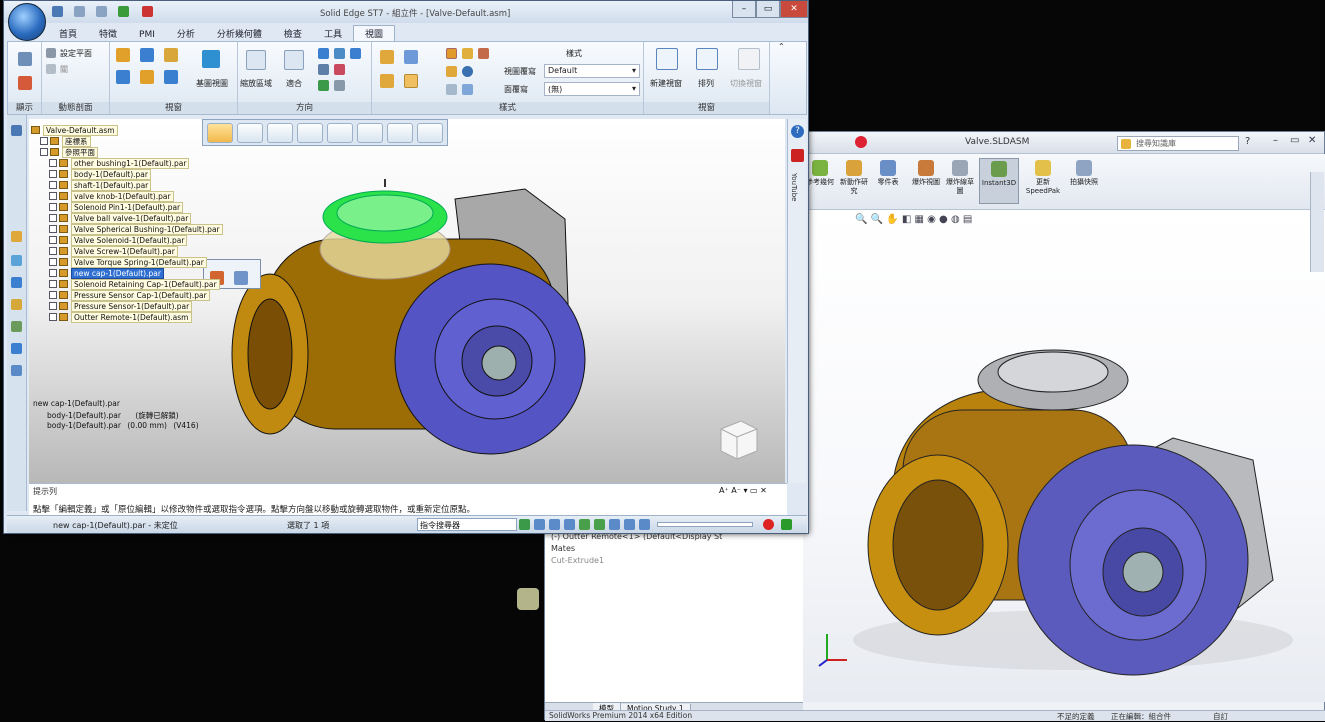  Describe the element at coordinates (738, 438) in the screenshot. I see `view-cube-icon` at that location.